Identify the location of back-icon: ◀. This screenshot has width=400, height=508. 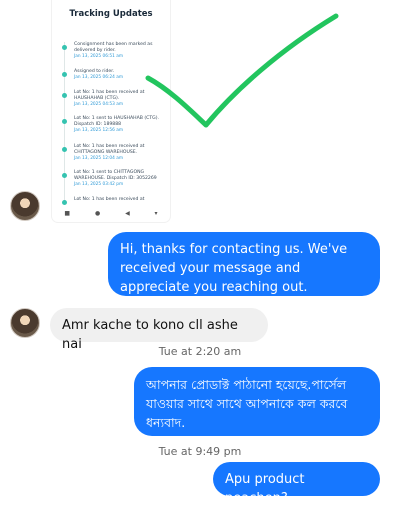
(127, 213).